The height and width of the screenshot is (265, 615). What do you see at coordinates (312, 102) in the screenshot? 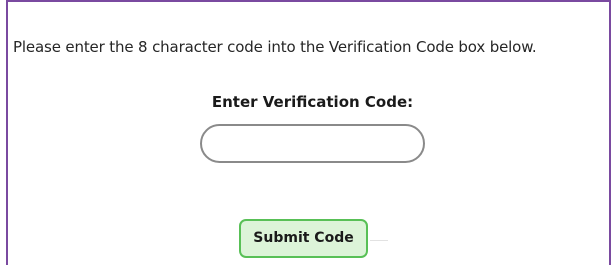
I see `verification-code-label: Enter Verification Code:` at bounding box center [312, 102].